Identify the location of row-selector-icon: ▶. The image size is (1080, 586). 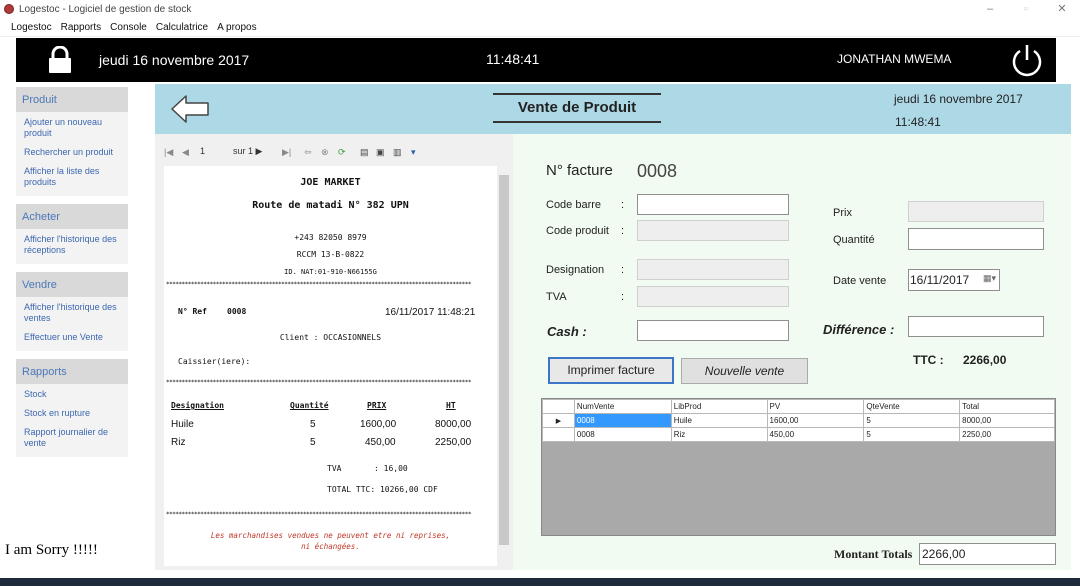
(558, 420).